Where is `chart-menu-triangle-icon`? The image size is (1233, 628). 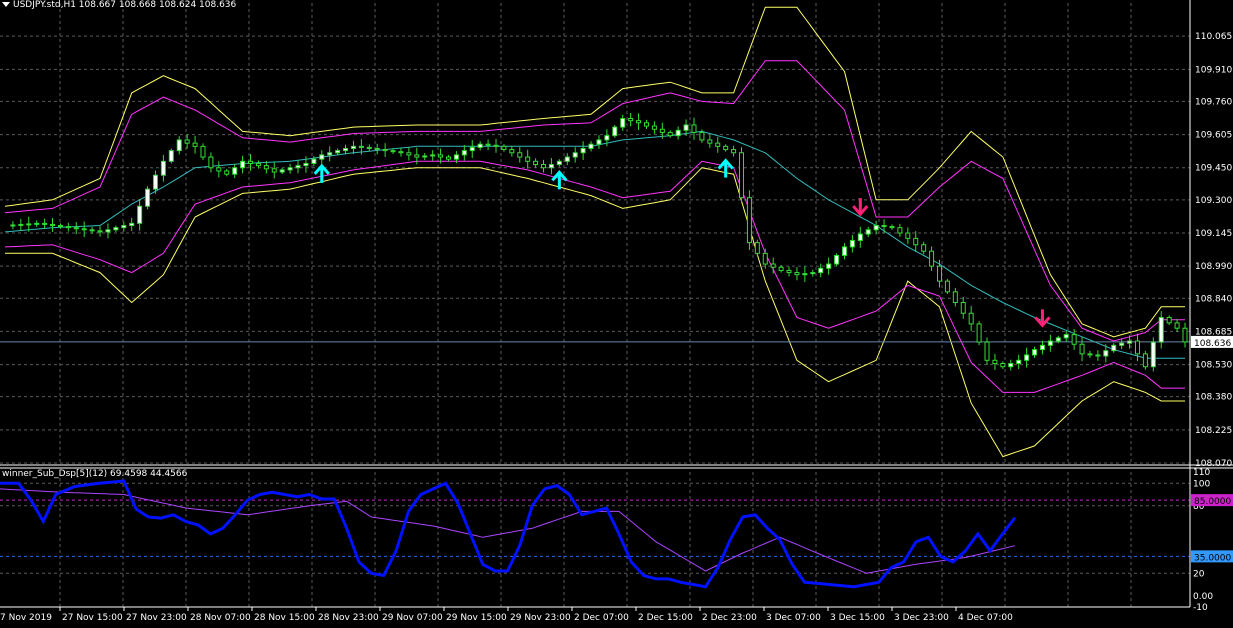
chart-menu-triangle-icon is located at coordinates (6, 4).